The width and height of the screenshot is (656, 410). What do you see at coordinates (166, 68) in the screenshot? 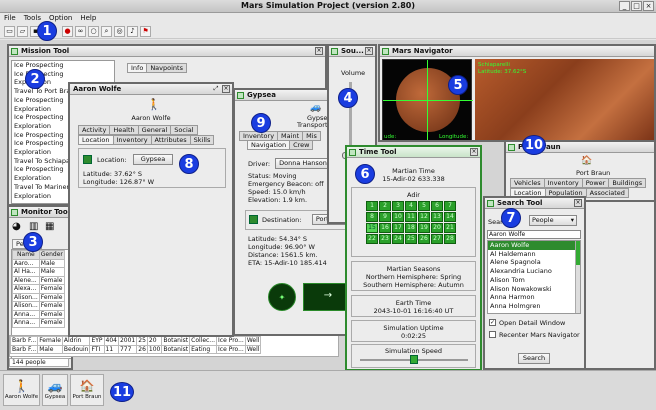
I see `tab-navpoints: Navpoints` at bounding box center [166, 68].